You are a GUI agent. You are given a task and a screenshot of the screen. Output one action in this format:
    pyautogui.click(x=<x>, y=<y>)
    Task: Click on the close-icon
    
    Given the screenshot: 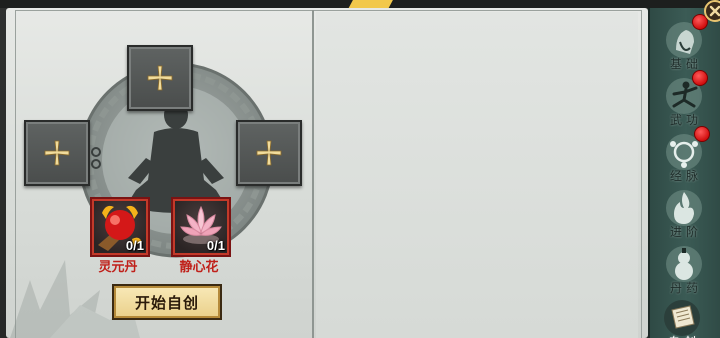 What is the action you would take?
    pyautogui.click(x=714, y=11)
    